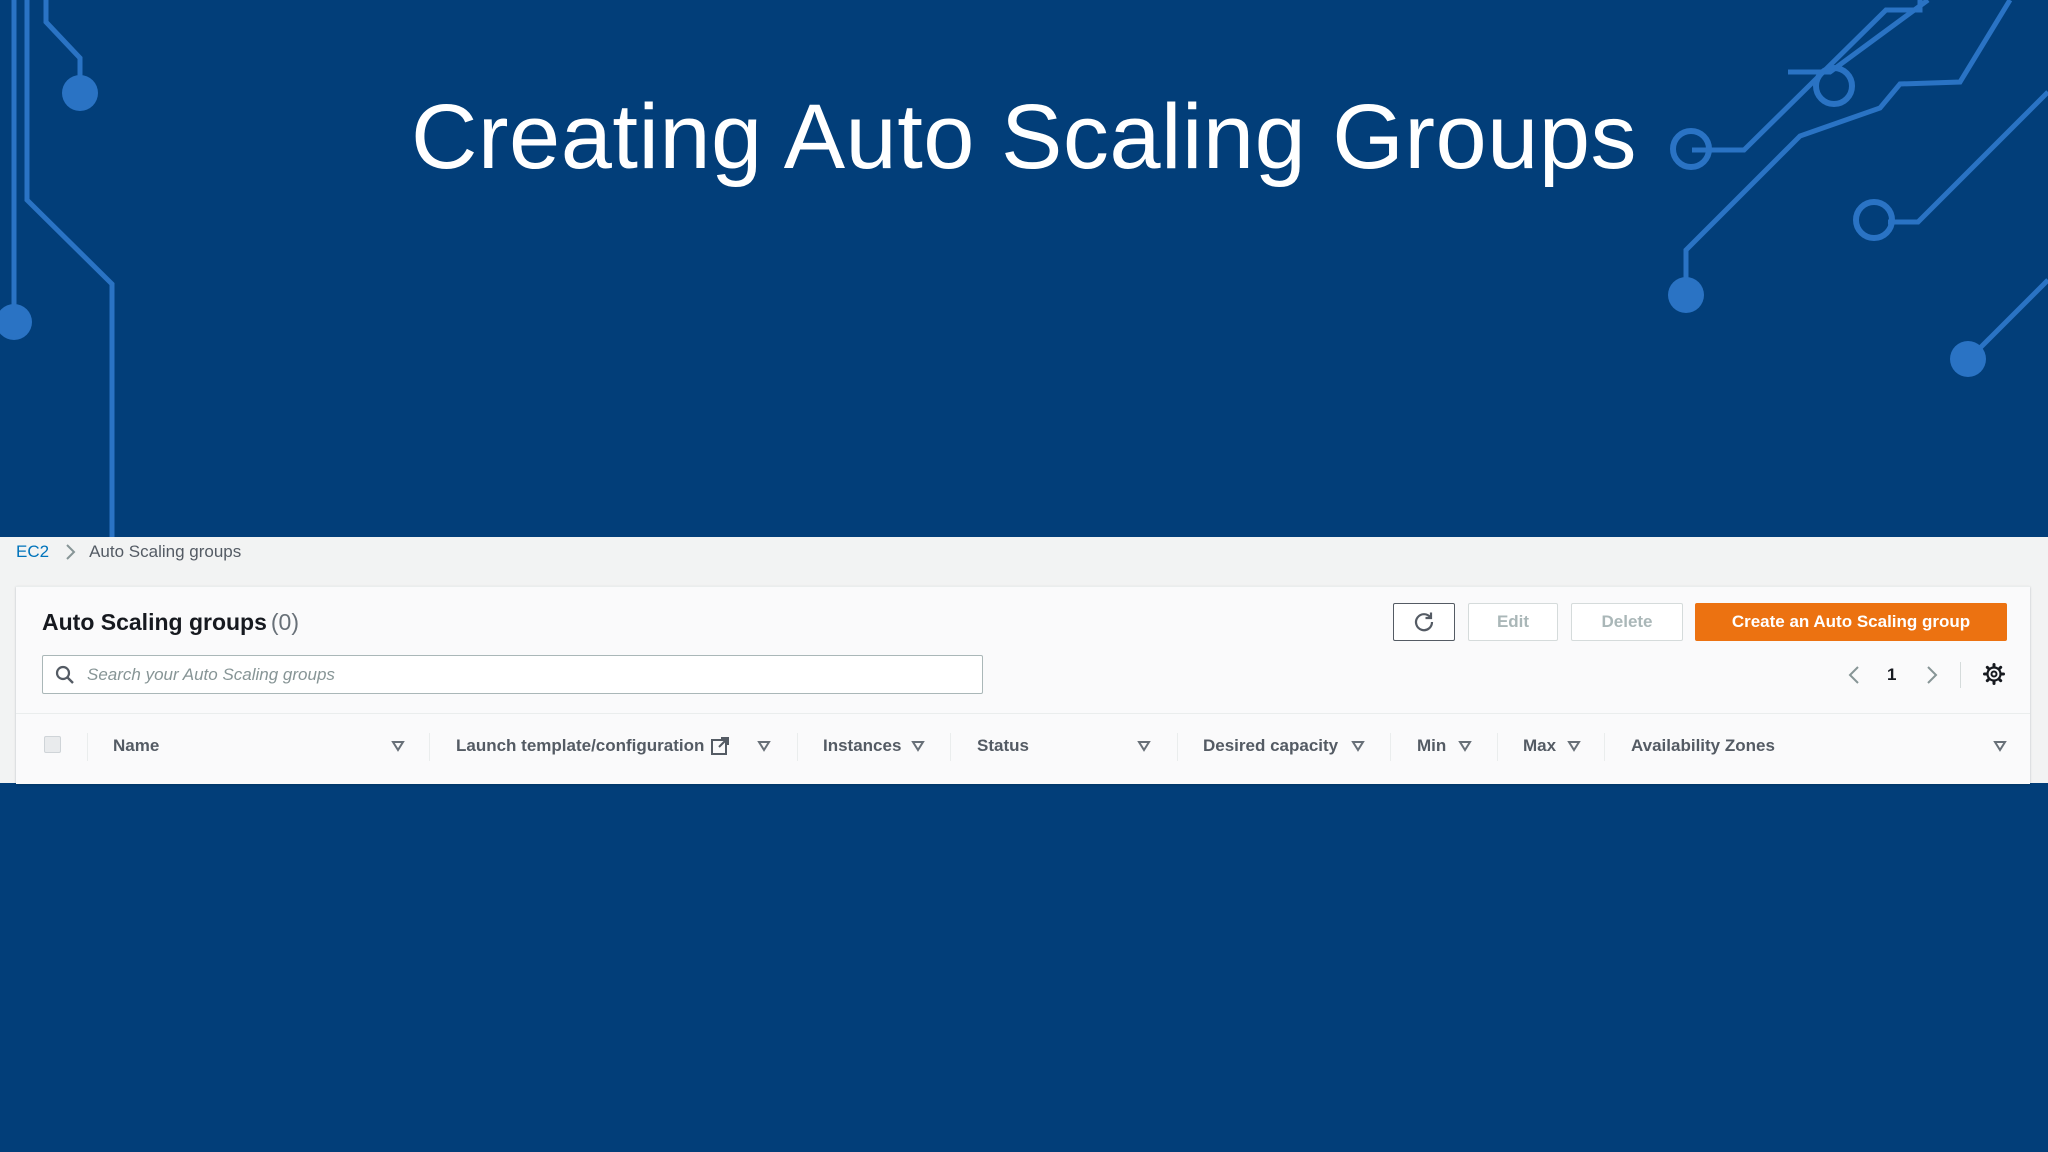 The image size is (2048, 1152). Describe the element at coordinates (1513, 622) in the screenshot. I see `edit-button: Edit` at that location.